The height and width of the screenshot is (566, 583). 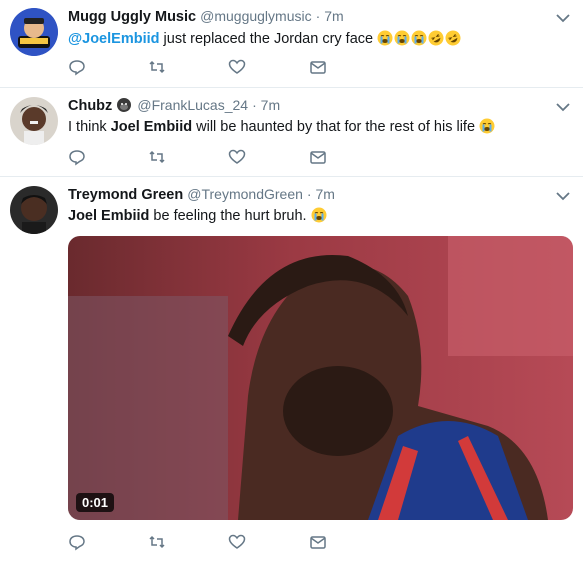 I want to click on user-handle: @FrankLucas_24, so click(x=192, y=105).